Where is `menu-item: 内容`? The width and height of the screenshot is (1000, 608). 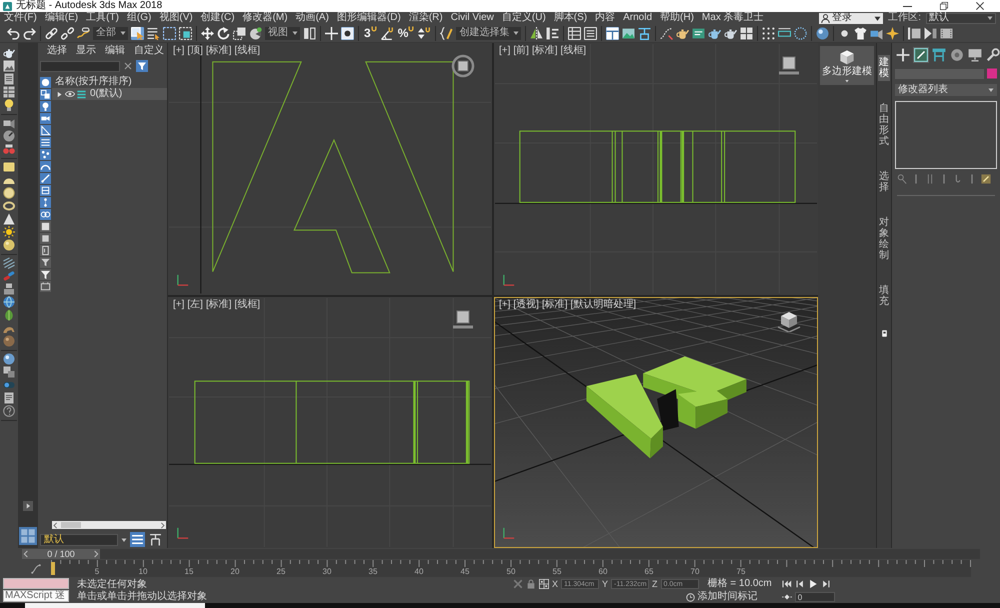
menu-item: 内容 is located at coordinates (605, 18).